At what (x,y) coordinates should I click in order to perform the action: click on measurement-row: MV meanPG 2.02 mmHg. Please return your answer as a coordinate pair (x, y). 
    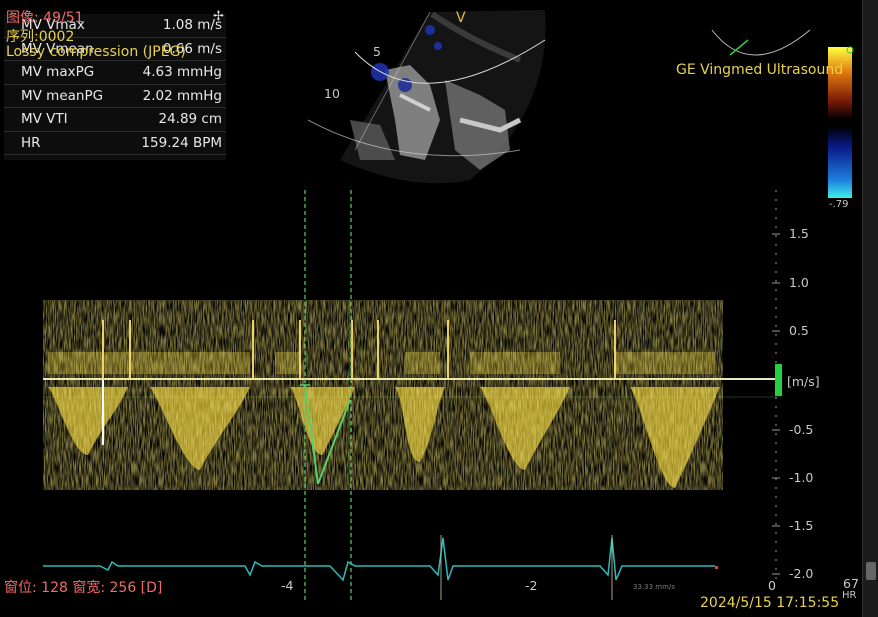
    Looking at the image, I should click on (115, 96).